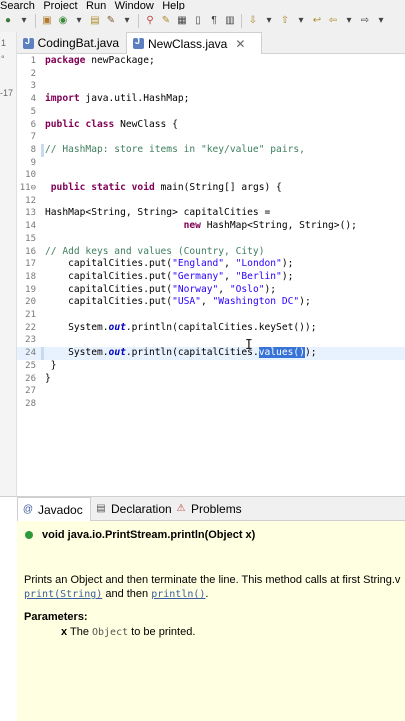 The width and height of the screenshot is (405, 721). Describe the element at coordinates (63, 594) in the screenshot. I see `link-print: print(String)` at that location.